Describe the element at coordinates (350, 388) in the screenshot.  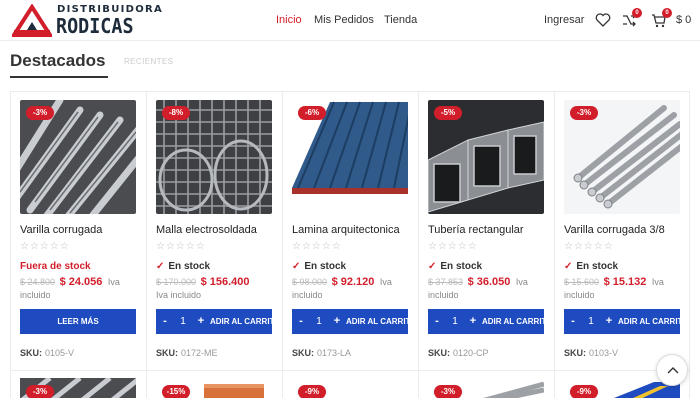
I see `product-image-row2: -9%` at that location.